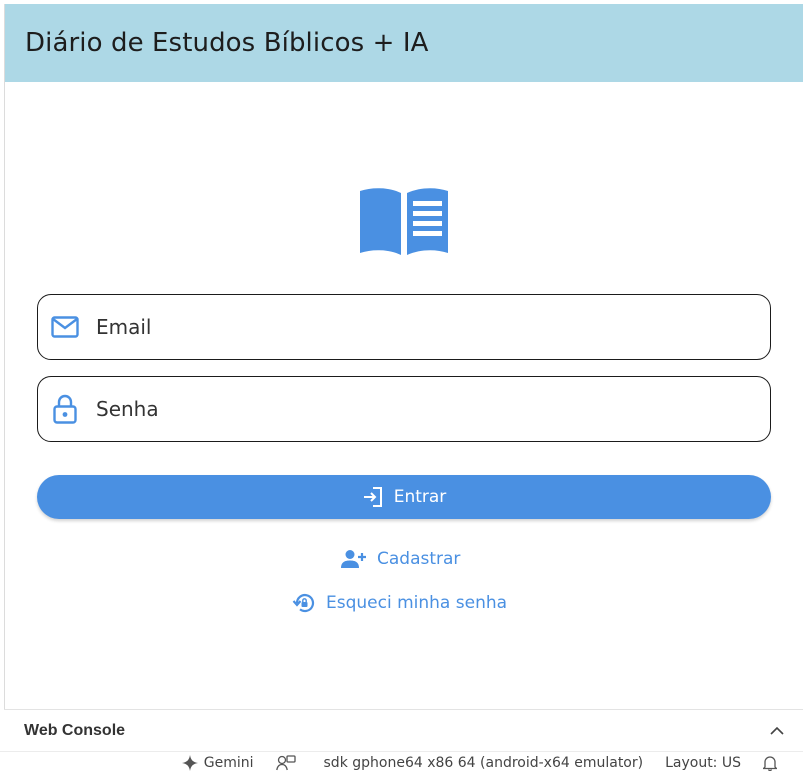 Image resolution: width=803 pixels, height=773 pixels. What do you see at coordinates (777, 731) in the screenshot?
I see `chevron-up-icon` at bounding box center [777, 731].